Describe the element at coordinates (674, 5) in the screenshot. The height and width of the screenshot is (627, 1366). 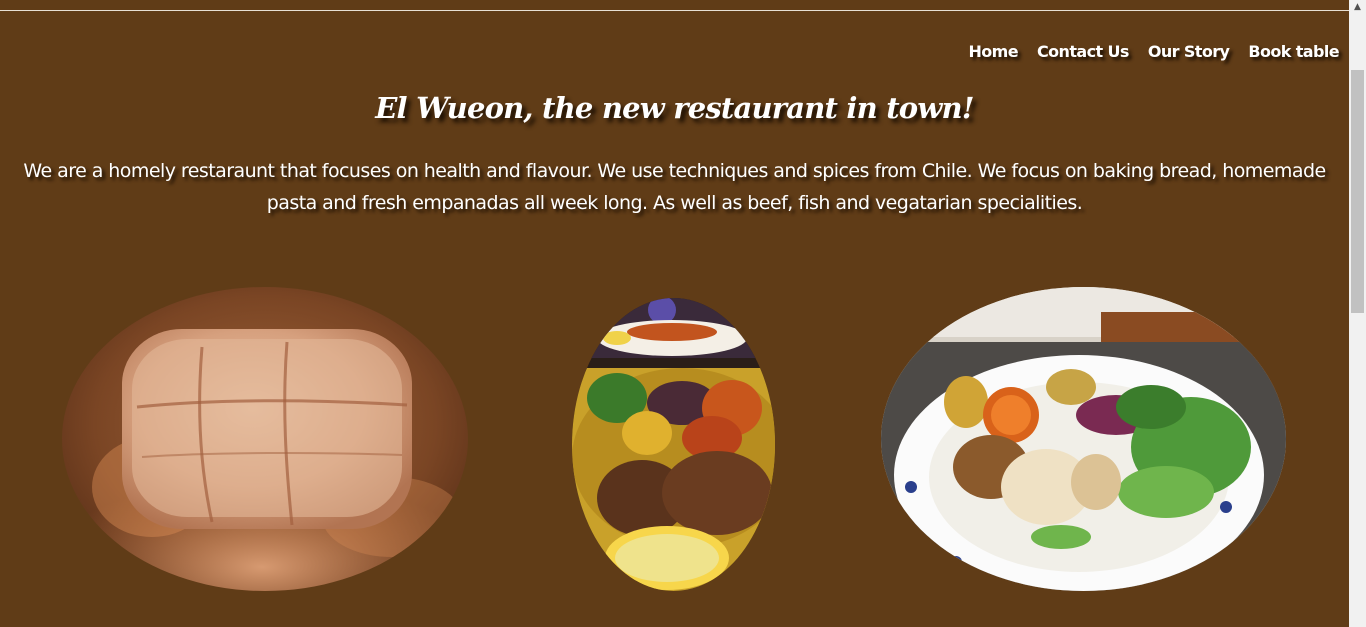
I see `top-strip` at that location.